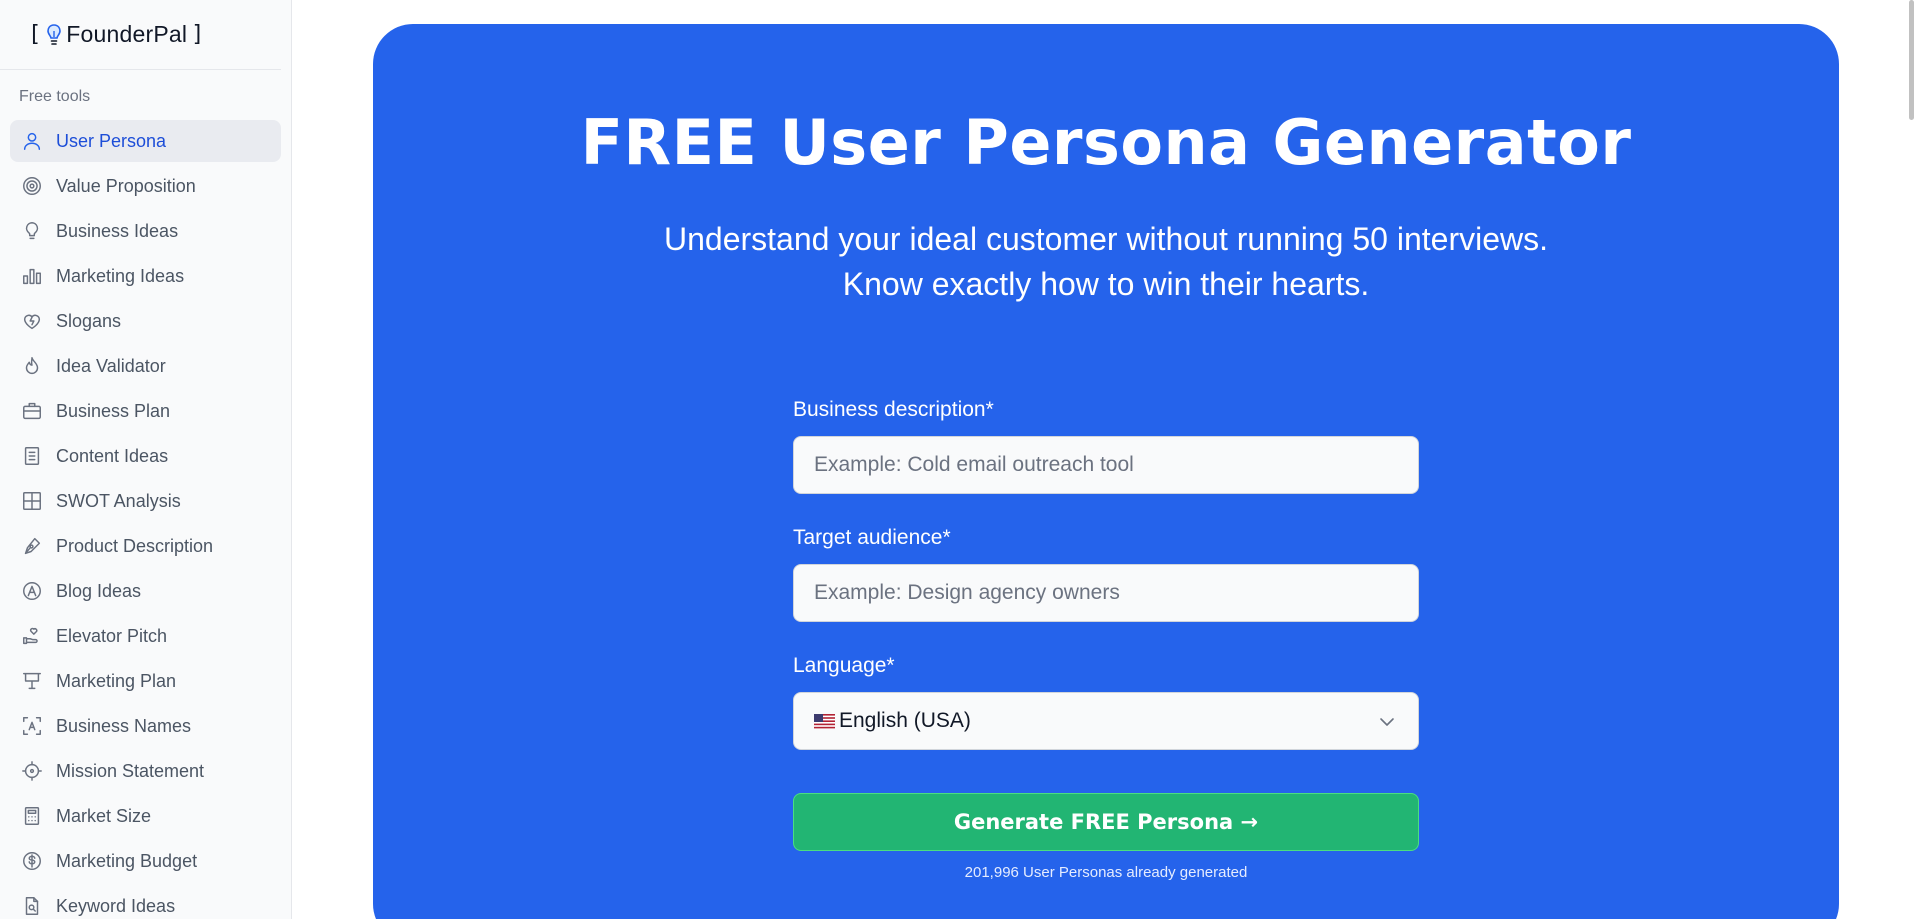 This screenshot has height=919, width=1914. What do you see at coordinates (104, 815) in the screenshot?
I see `sidebar-item-label: Market Size` at bounding box center [104, 815].